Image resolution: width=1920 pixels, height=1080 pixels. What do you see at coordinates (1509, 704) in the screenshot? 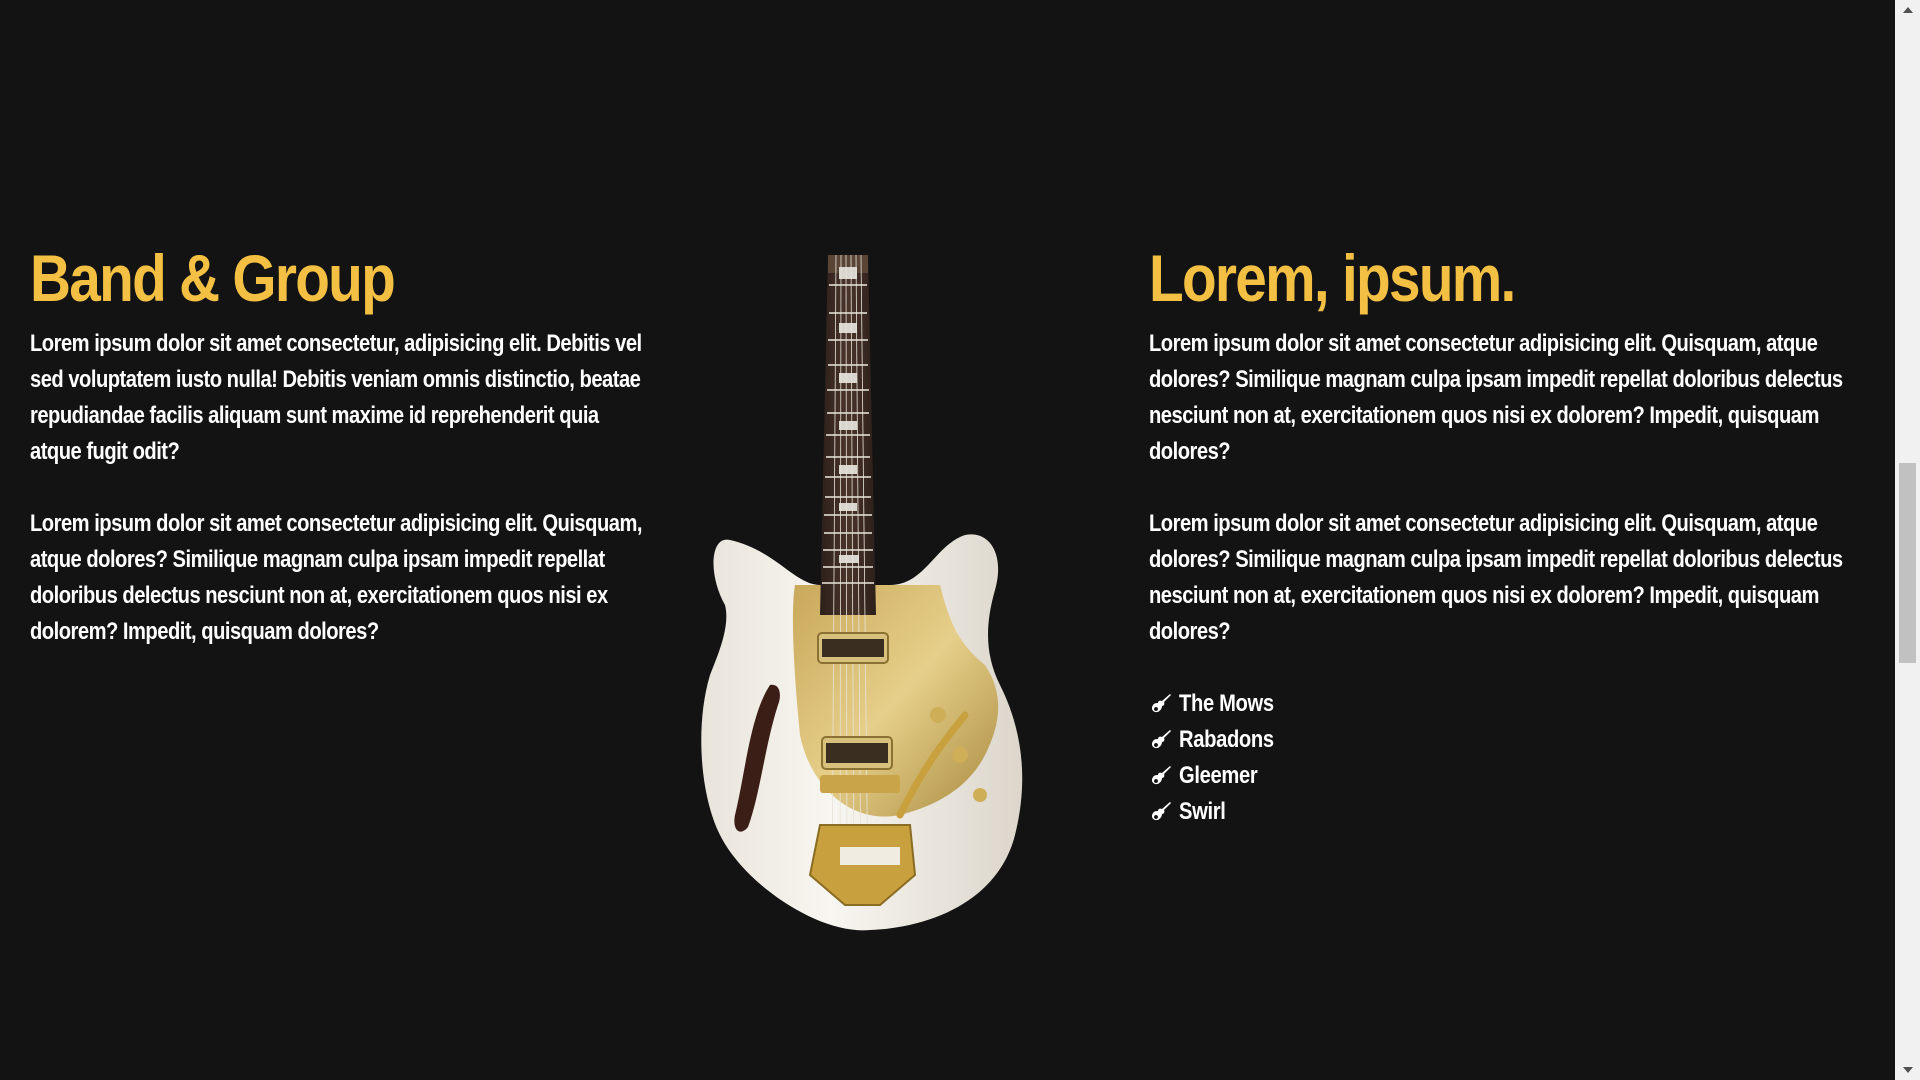
I see `list-item: The Mows` at bounding box center [1509, 704].